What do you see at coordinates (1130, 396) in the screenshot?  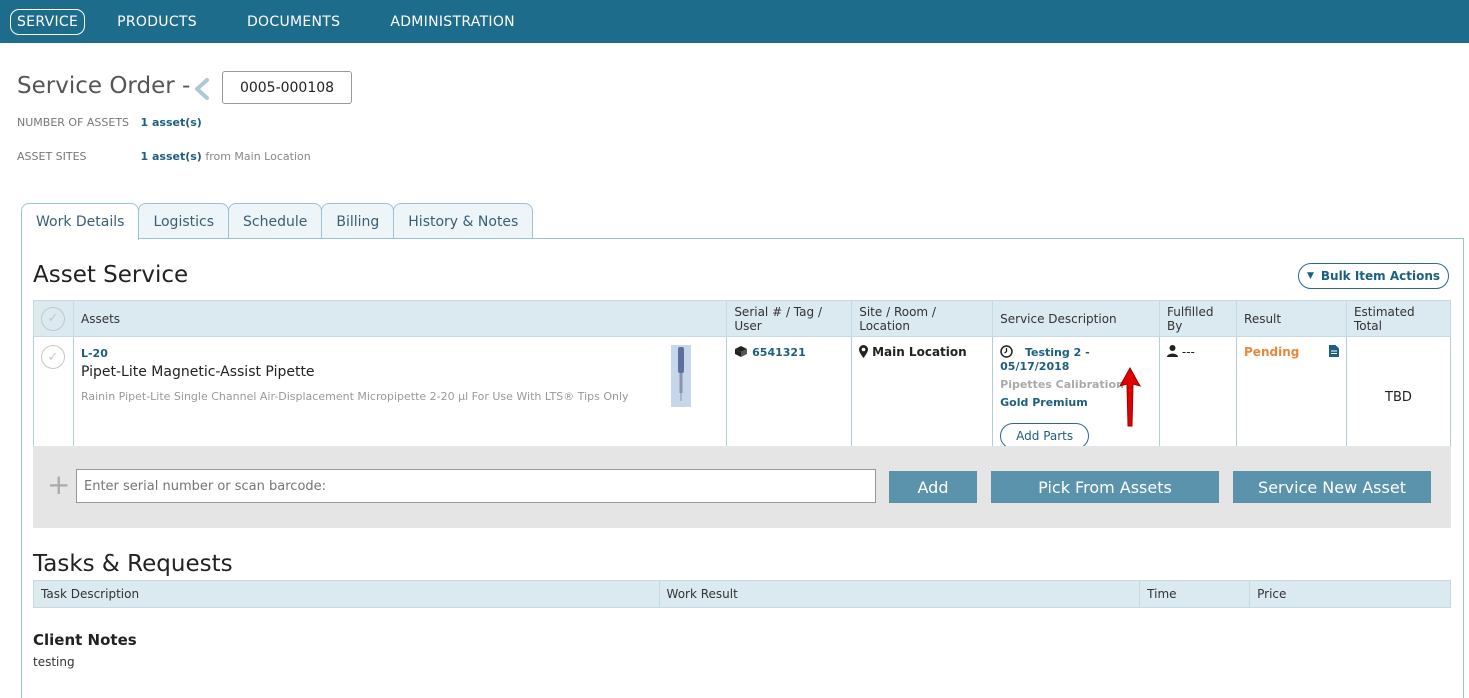 I see `red-arrow-annotation` at bounding box center [1130, 396].